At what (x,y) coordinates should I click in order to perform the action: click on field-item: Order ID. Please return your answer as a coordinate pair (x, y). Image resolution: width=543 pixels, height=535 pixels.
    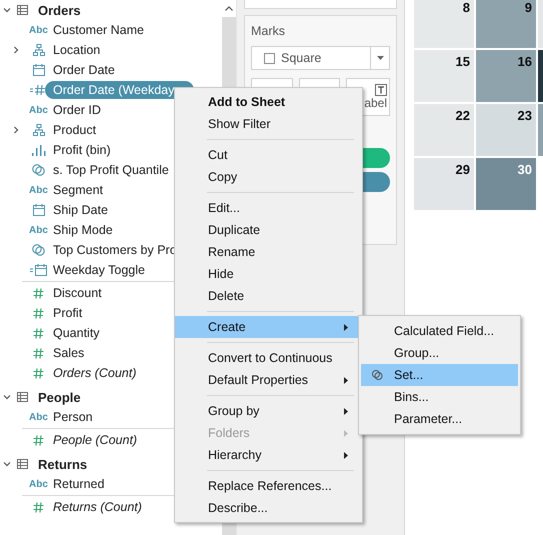
    Looking at the image, I should click on (80, 110).